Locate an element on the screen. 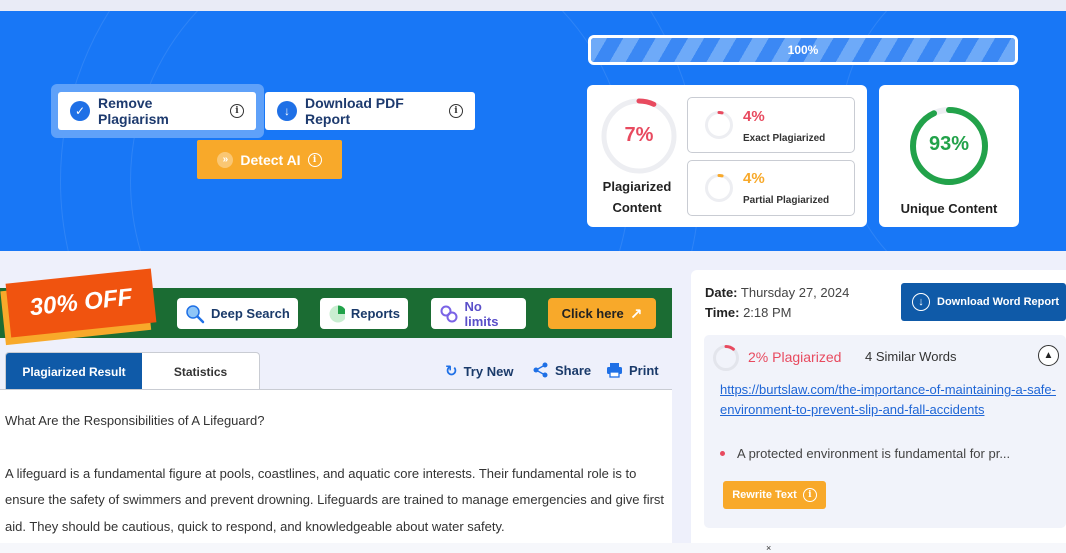 The image size is (1066, 553). arrow-up-right-icon: ↗ is located at coordinates (636, 314).